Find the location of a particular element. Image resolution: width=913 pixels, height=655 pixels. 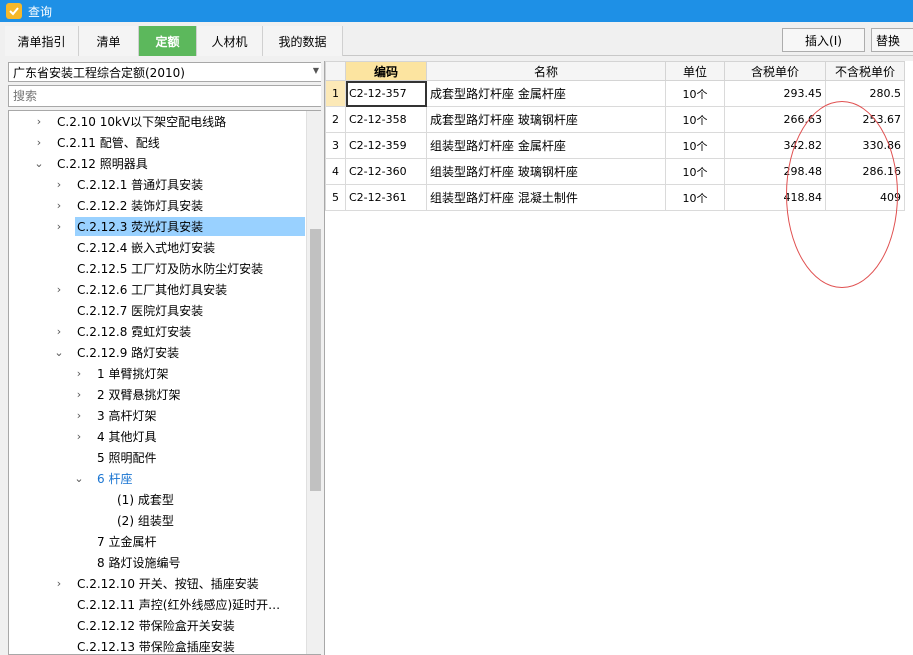

tree-item: › C.2.11 配管、配线 is located at coordinates (98, 142).